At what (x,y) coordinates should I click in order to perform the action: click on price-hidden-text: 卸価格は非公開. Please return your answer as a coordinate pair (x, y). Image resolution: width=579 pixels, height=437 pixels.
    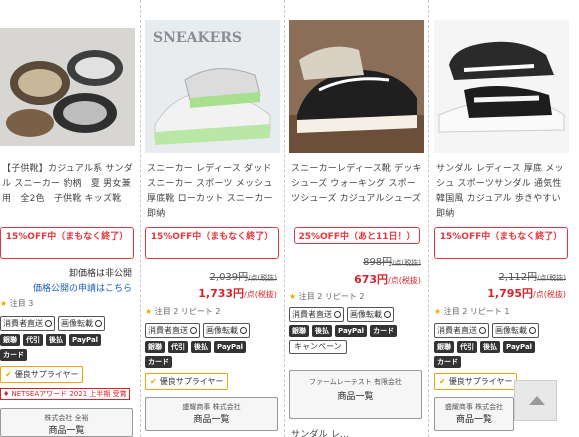
    Looking at the image, I should click on (100, 274).